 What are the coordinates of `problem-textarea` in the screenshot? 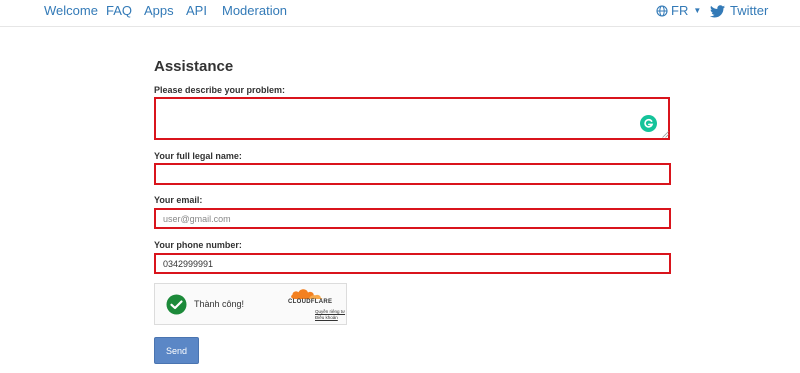 It's located at (412, 118).